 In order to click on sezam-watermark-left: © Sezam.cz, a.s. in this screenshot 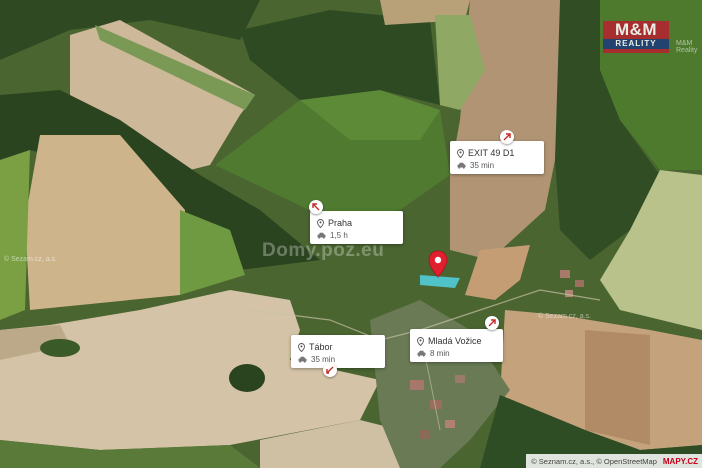, I will do `click(31, 259)`.